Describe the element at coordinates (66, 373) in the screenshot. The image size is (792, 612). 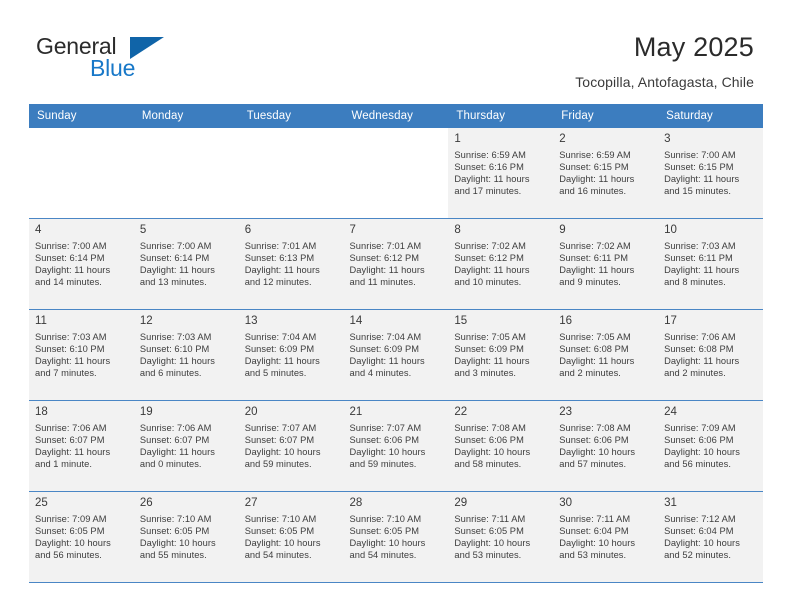
I see `daylight-line-2: and 7 minutes.` at that location.